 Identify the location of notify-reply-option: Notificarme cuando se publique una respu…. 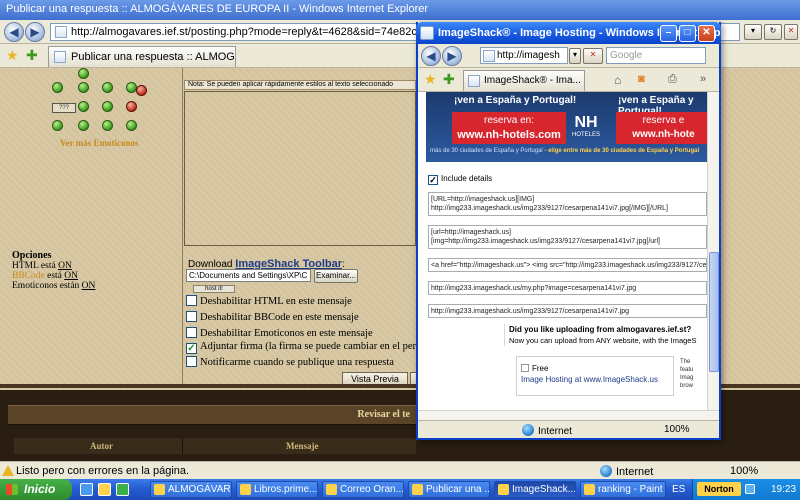
(290, 362).